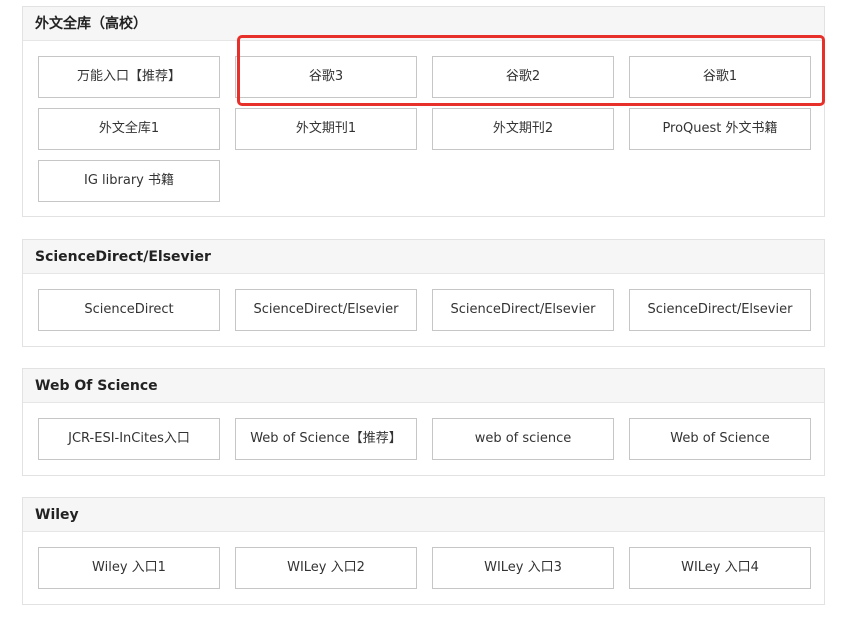 Image resolution: width=860 pixels, height=617 pixels. Describe the element at coordinates (129, 181) in the screenshot. I see `link-button-ig-library: IG library 书籍` at that location.